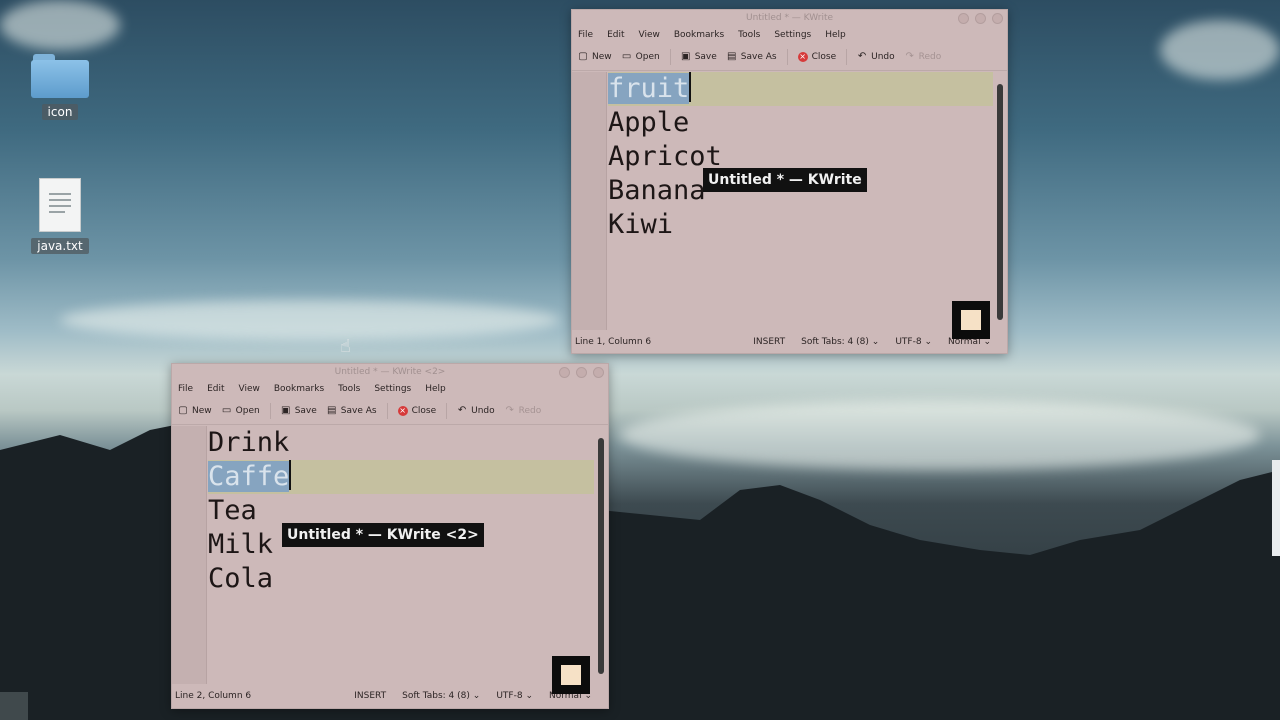 Image resolution: width=1280 pixels, height=720 pixels. Describe the element at coordinates (60, 216) in the screenshot. I see `desktop-icon-java-txt: java.txt` at that location.